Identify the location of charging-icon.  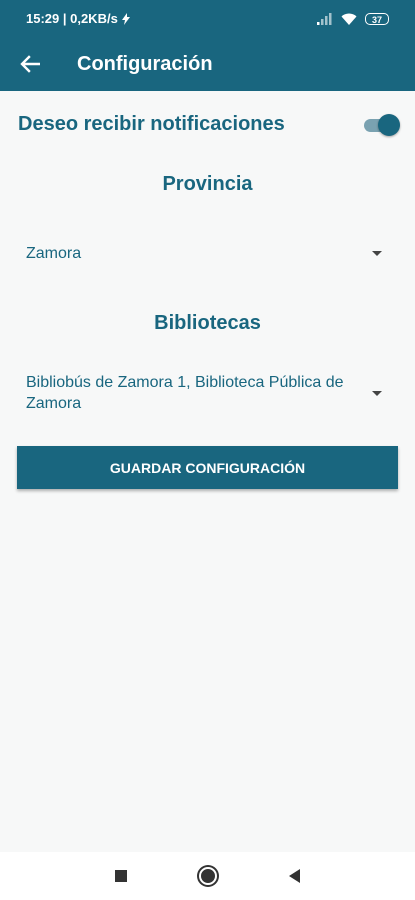
(125, 18).